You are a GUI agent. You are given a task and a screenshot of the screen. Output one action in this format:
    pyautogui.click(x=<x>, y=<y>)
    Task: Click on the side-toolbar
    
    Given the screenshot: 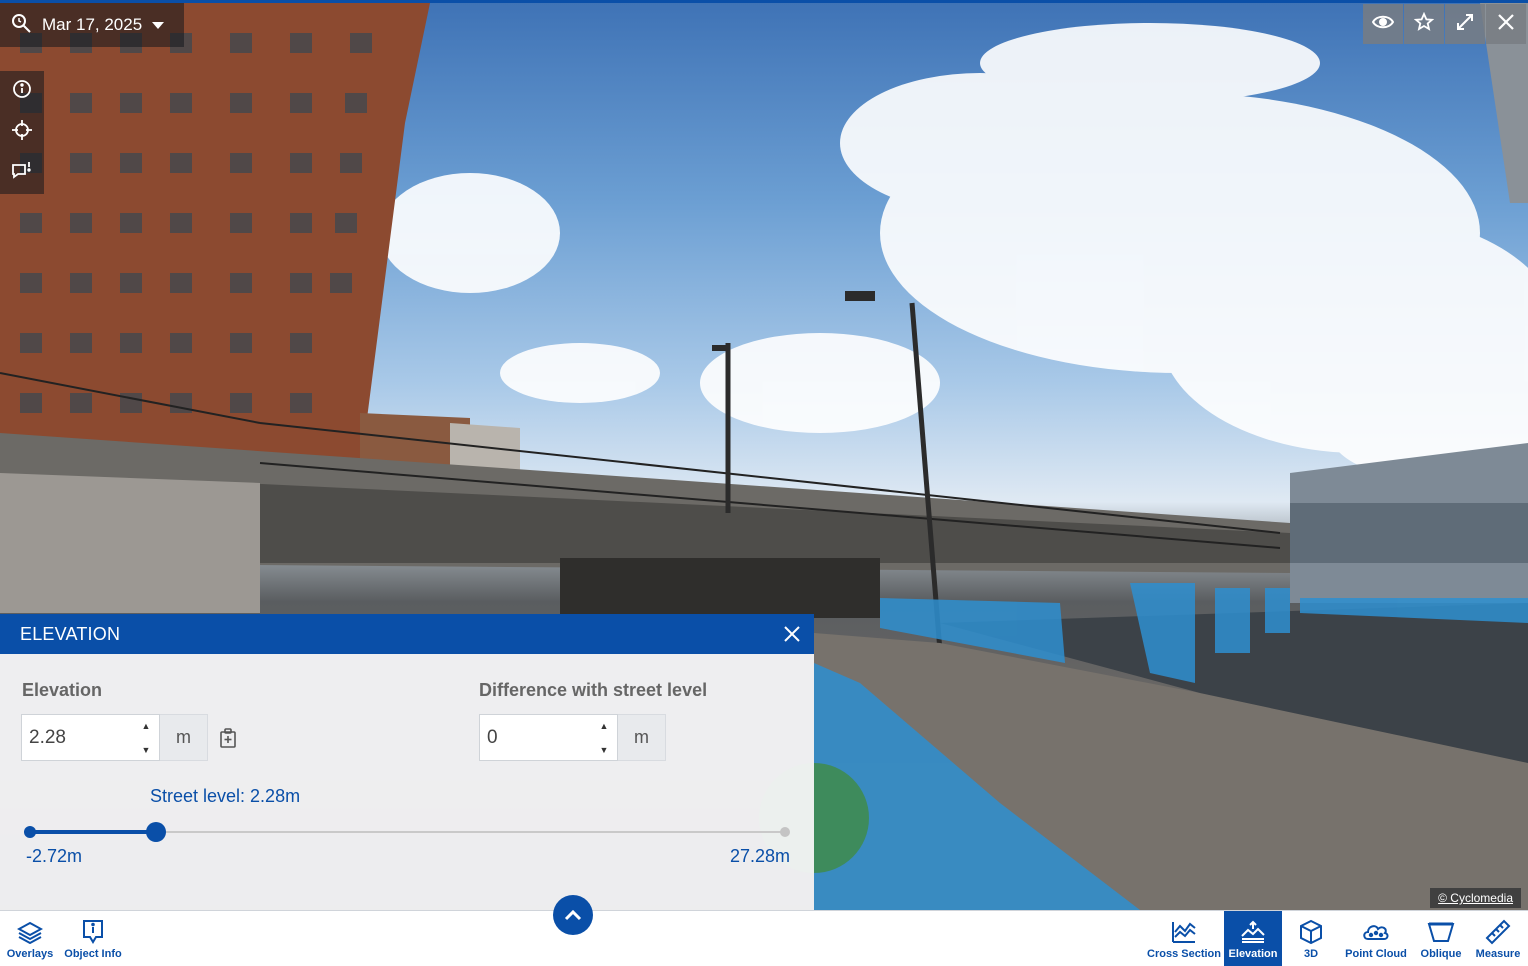 What is the action you would take?
    pyautogui.click(x=22, y=132)
    